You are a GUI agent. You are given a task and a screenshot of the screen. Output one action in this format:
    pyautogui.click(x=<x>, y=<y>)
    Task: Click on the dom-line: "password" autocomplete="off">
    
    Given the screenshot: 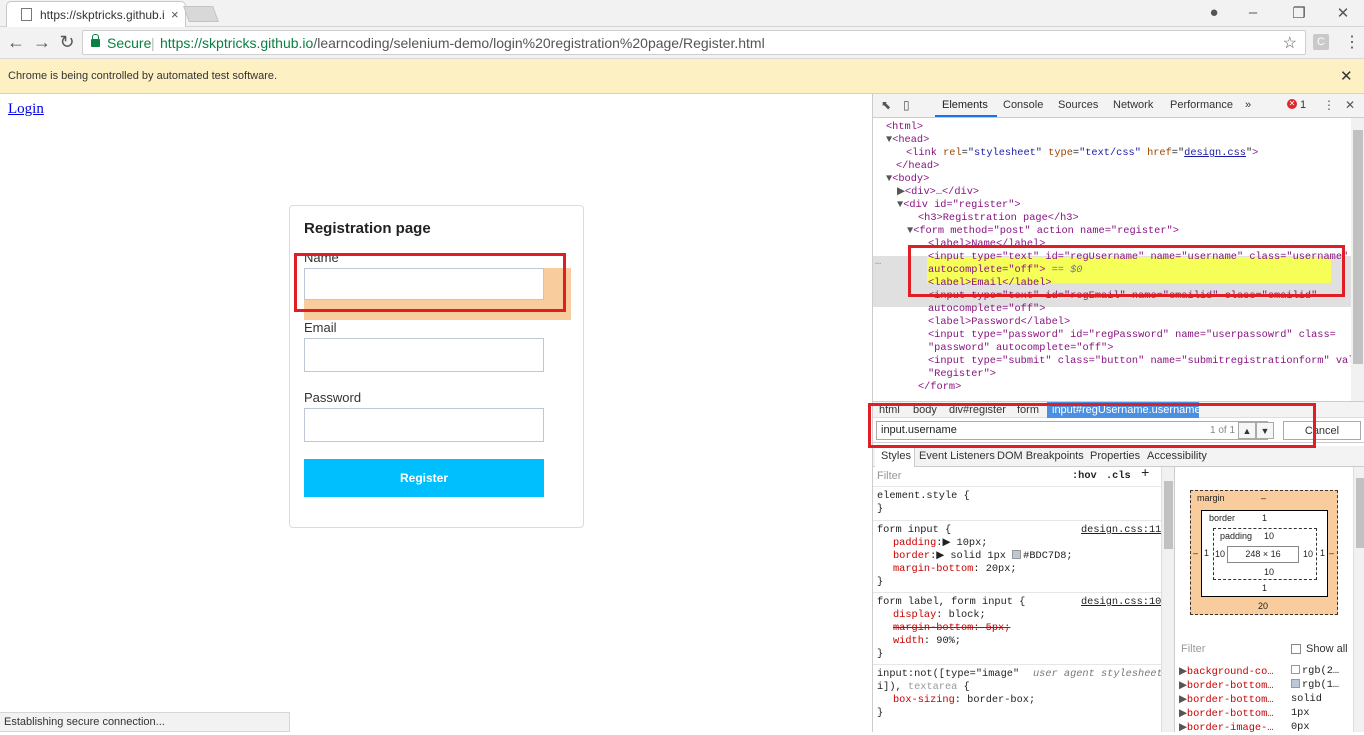 What is the action you would take?
    pyautogui.click(x=1020, y=348)
    